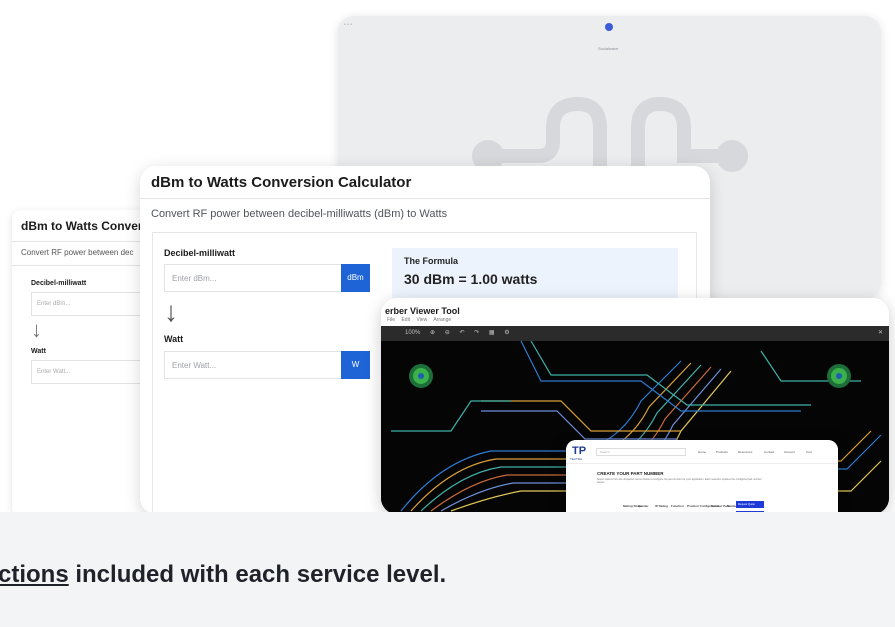 Image resolution: width=895 pixels, height=627 pixels. I want to click on calc-title: dBm to Watts Conversion Calculator, so click(281, 182).